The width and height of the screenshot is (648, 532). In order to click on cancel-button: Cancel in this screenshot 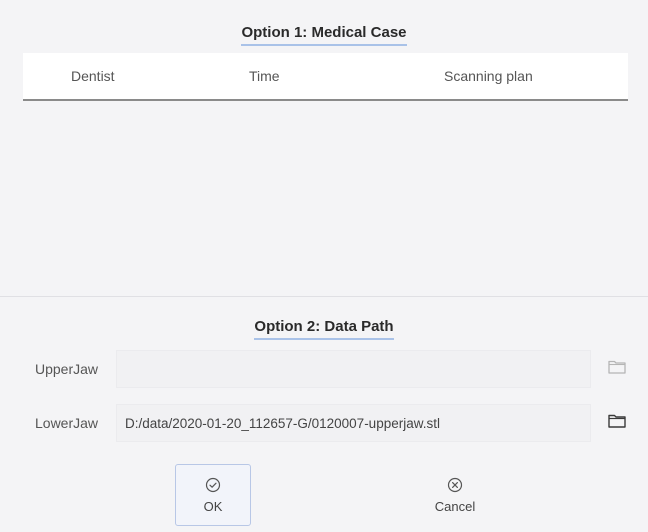, I will do `click(455, 495)`.